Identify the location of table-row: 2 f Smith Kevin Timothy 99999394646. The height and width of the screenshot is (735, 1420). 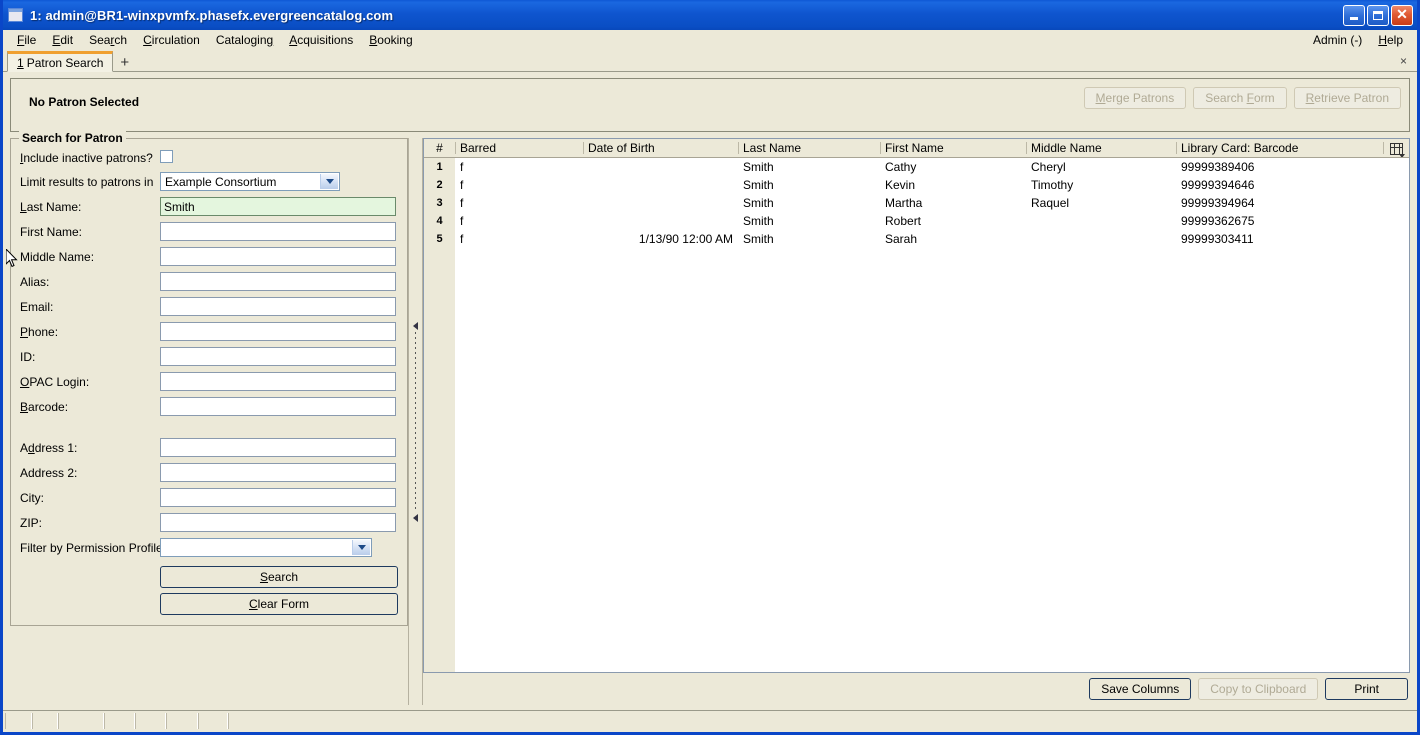
(916, 184).